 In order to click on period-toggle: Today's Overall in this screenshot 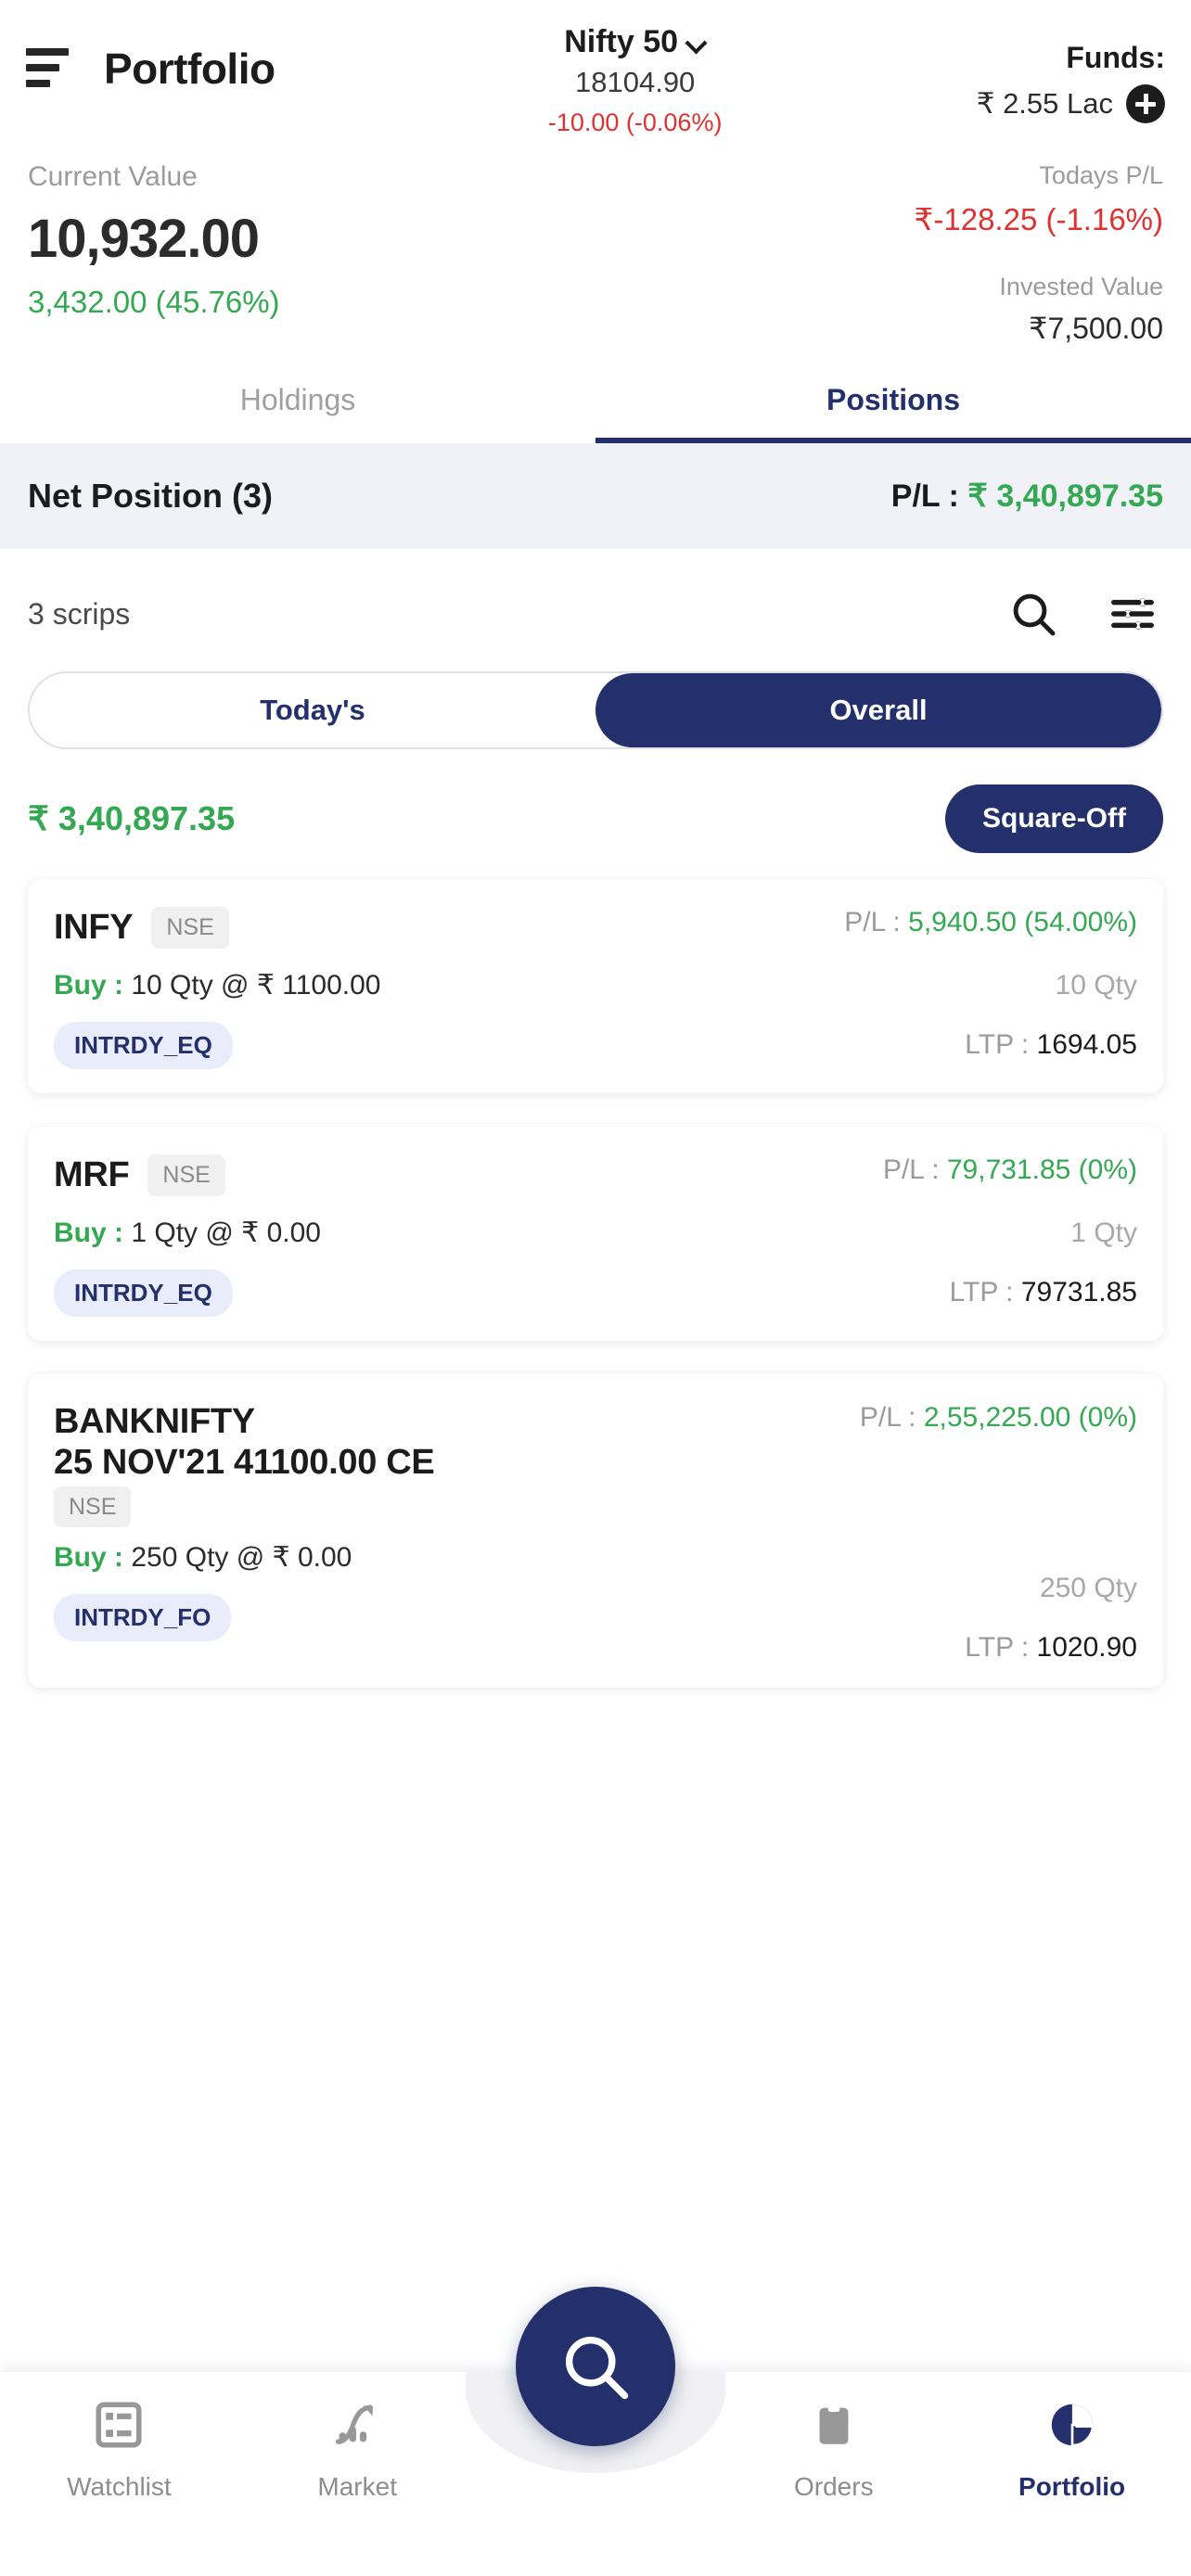, I will do `click(595, 710)`.